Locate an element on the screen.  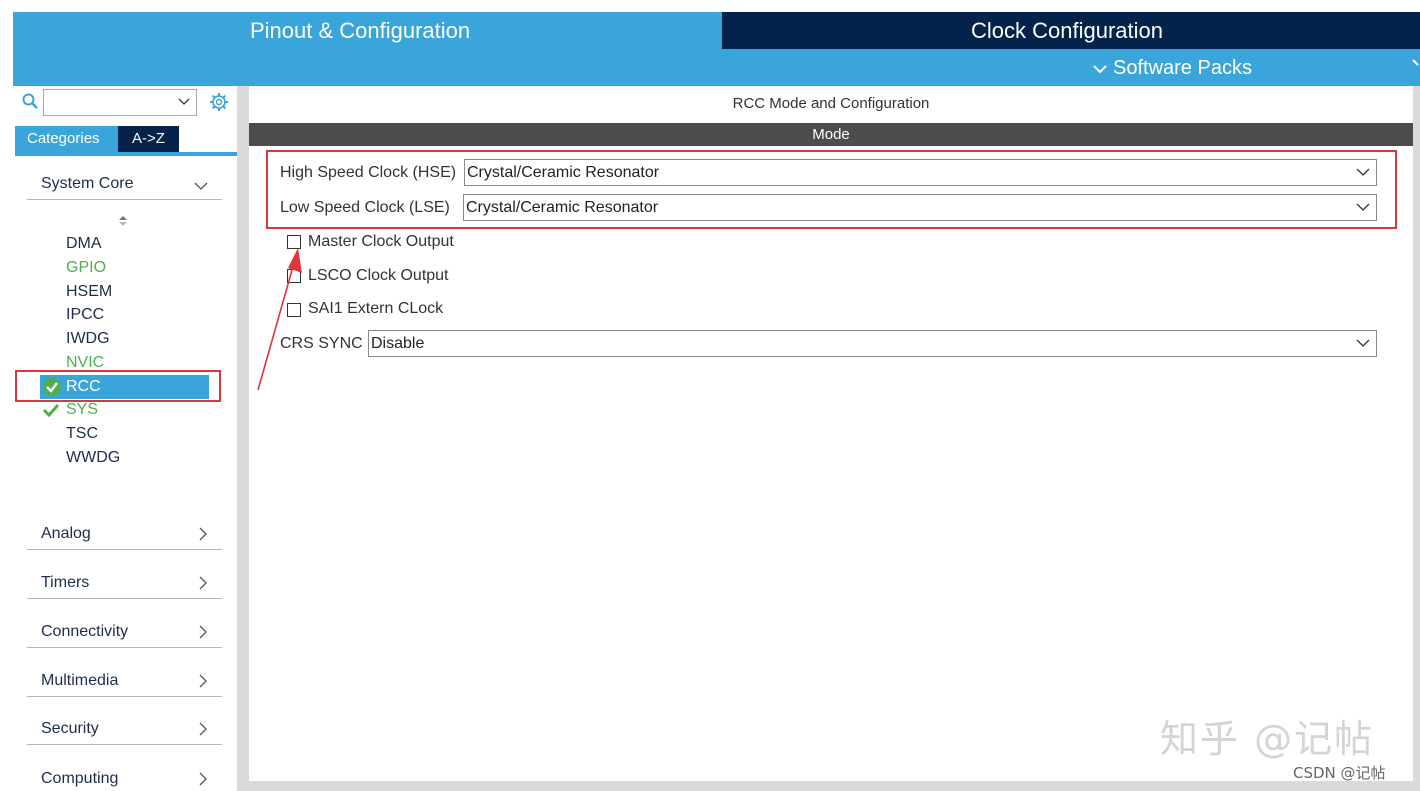
category-label: Connectivity is located at coordinates (85, 631).